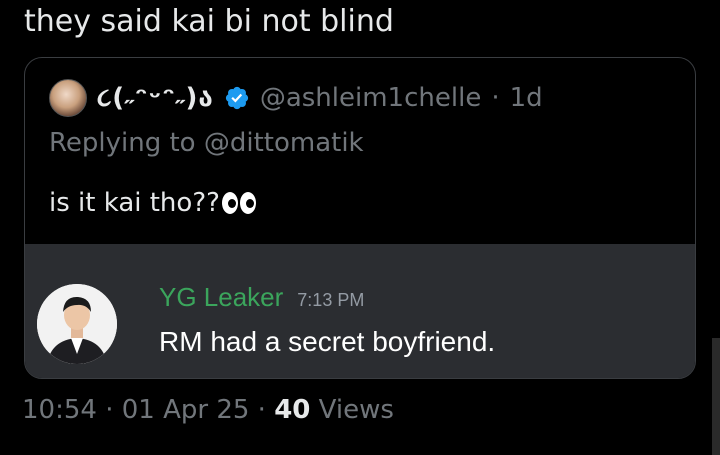  What do you see at coordinates (370, 98) in the screenshot?
I see `handle: @ashleim1chelle` at bounding box center [370, 98].